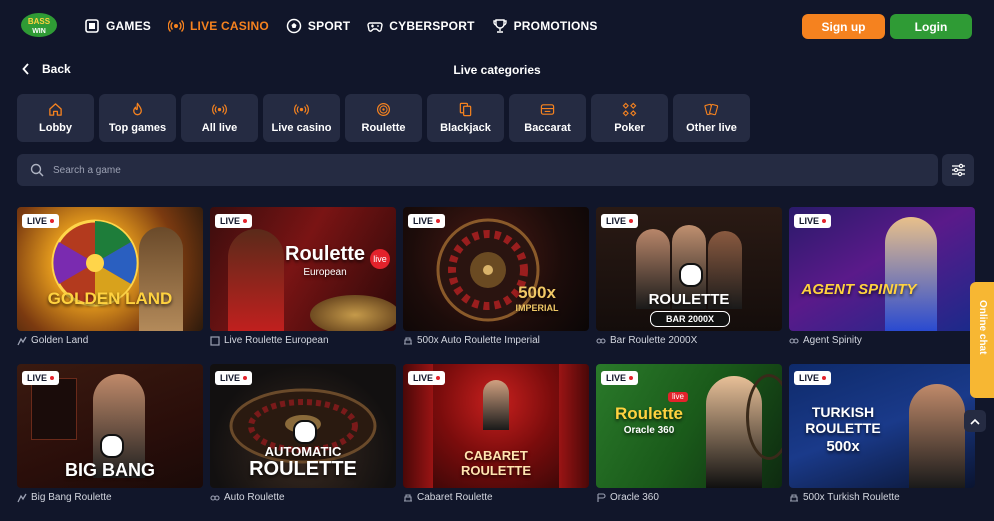 The height and width of the screenshot is (521, 994). Describe the element at coordinates (711, 109) in the screenshot. I see `card-fan-icon` at that location.